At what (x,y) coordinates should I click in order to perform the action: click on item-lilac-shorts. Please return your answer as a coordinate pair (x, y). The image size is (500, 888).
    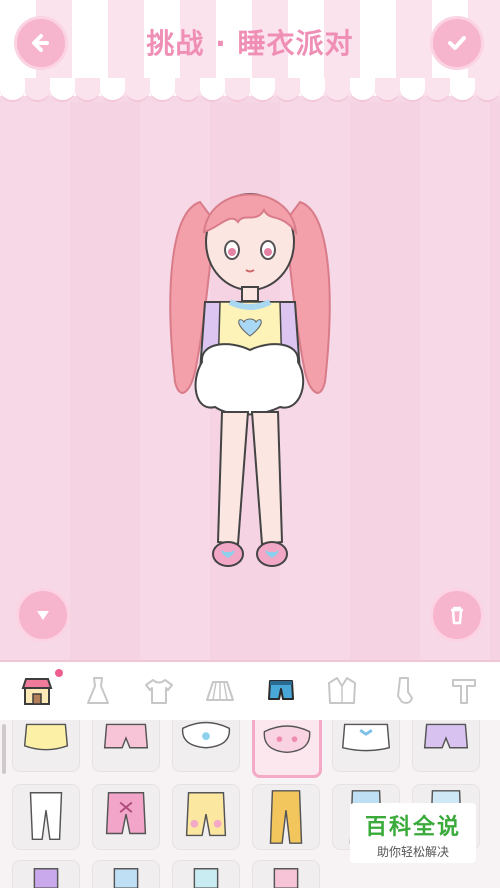
    Looking at the image, I should click on (446, 746).